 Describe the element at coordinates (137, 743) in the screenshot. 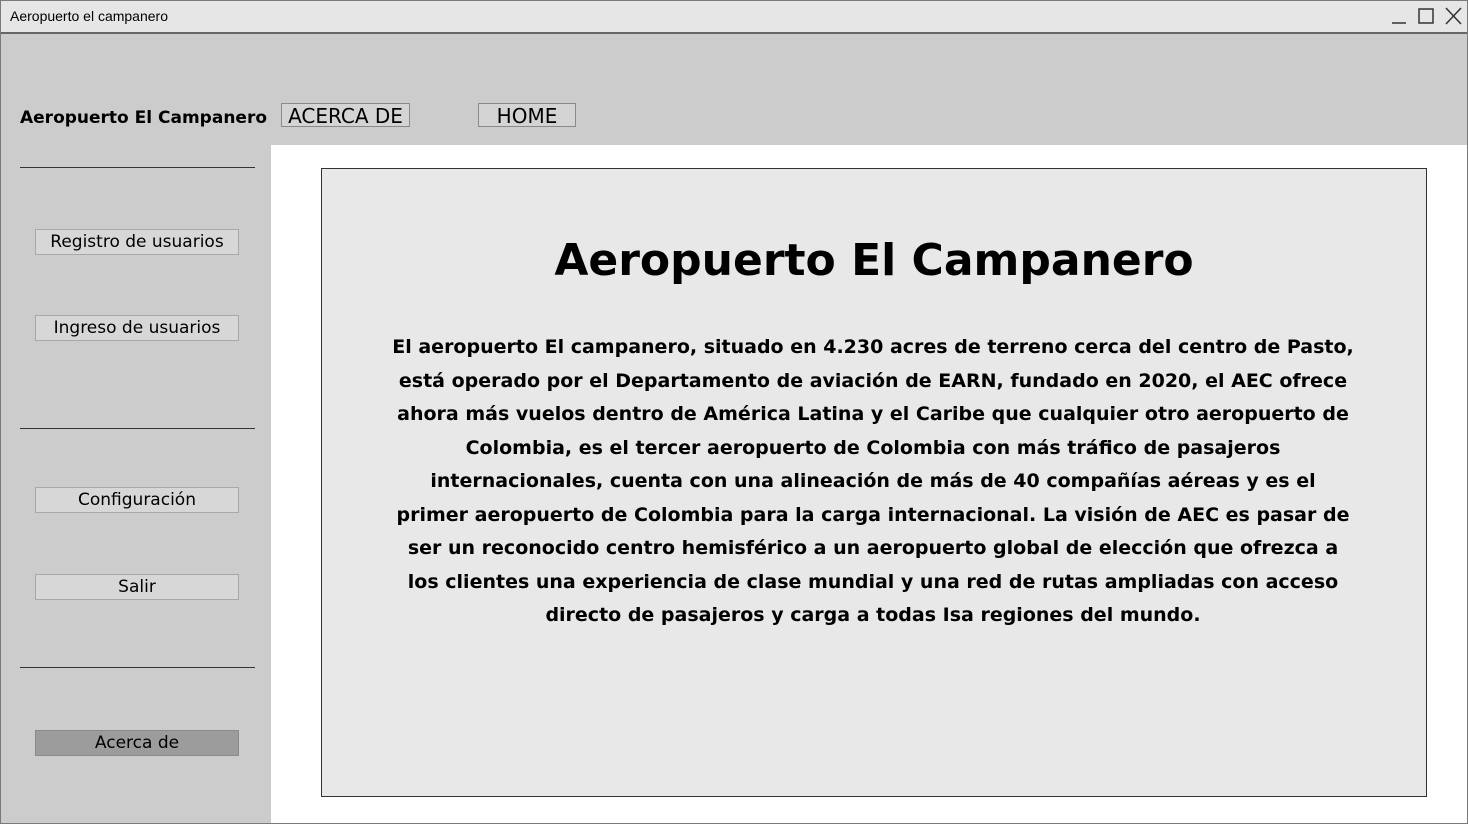

I see `sidebar-item-acerca-de: Acerca de` at that location.